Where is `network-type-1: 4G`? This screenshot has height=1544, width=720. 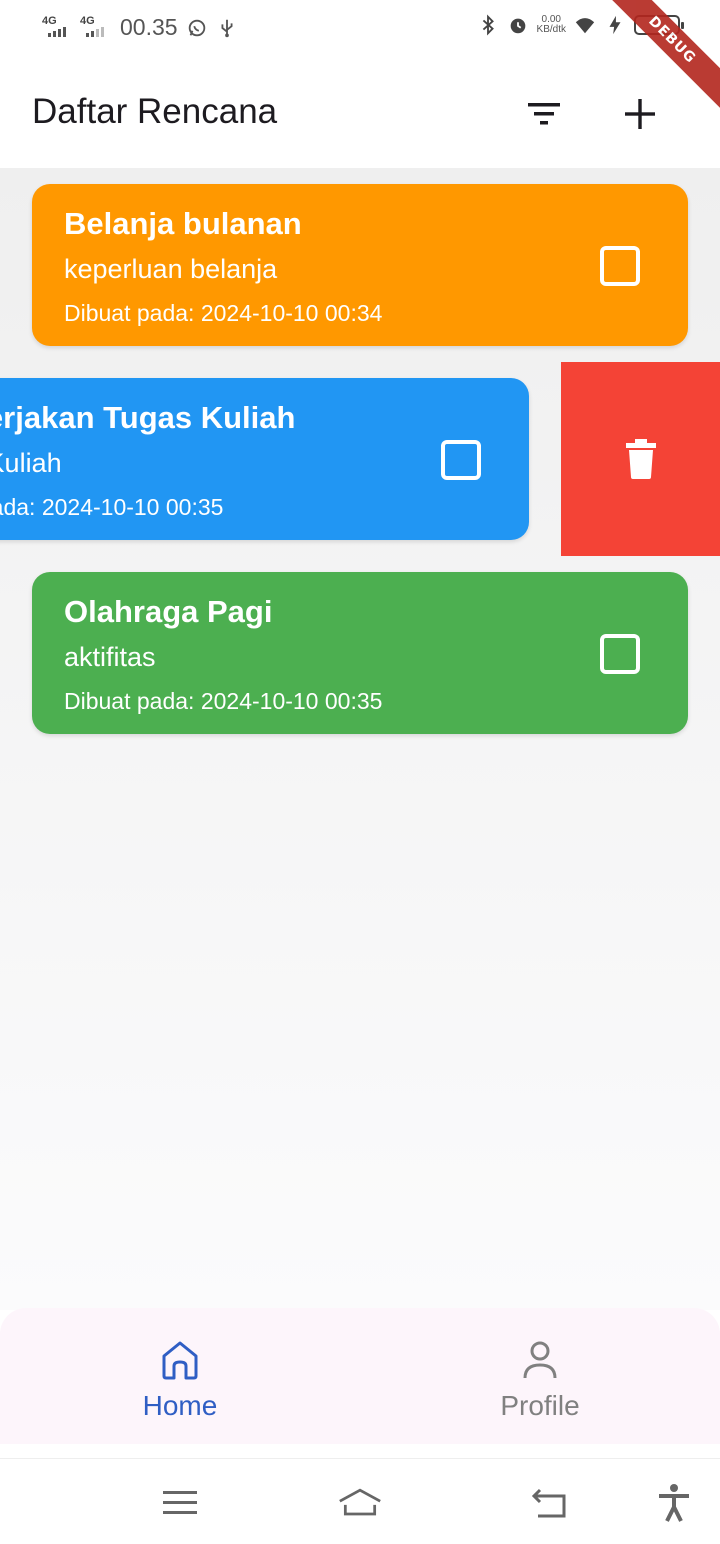
network-type-1: 4G is located at coordinates (49, 20).